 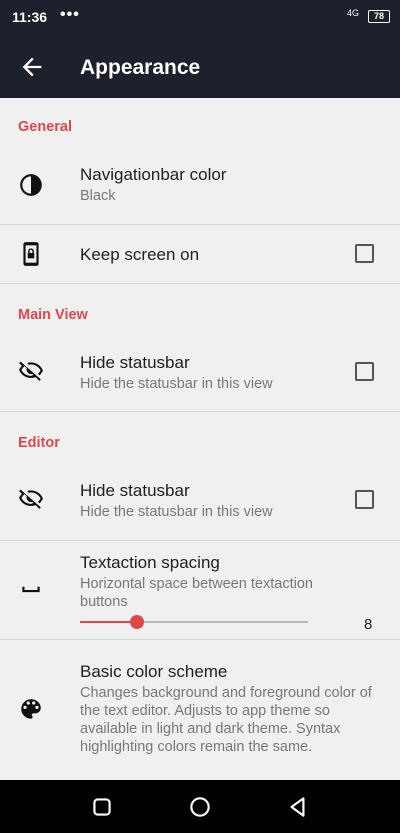 What do you see at coordinates (153, 174) in the screenshot?
I see `setting-title: Navigationbar color` at bounding box center [153, 174].